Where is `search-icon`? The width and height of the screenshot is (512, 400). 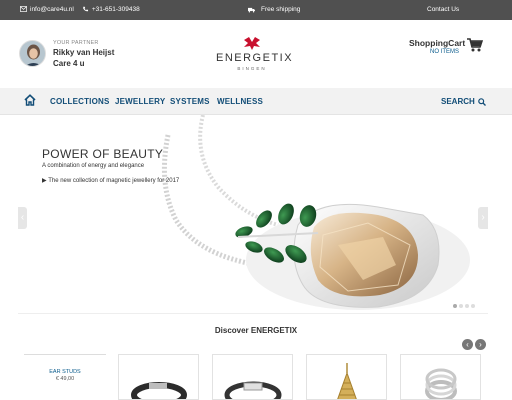
search-icon is located at coordinates (481, 101).